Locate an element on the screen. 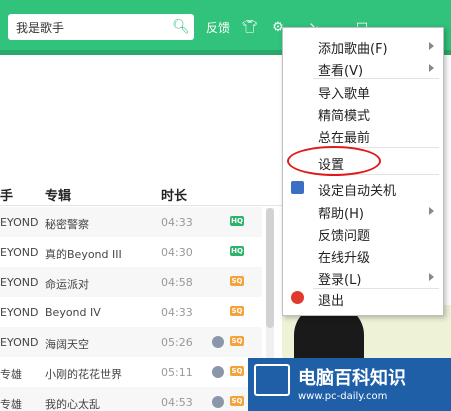 The image size is (451, 411). menu-item-label: 精简模式 is located at coordinates (344, 116).